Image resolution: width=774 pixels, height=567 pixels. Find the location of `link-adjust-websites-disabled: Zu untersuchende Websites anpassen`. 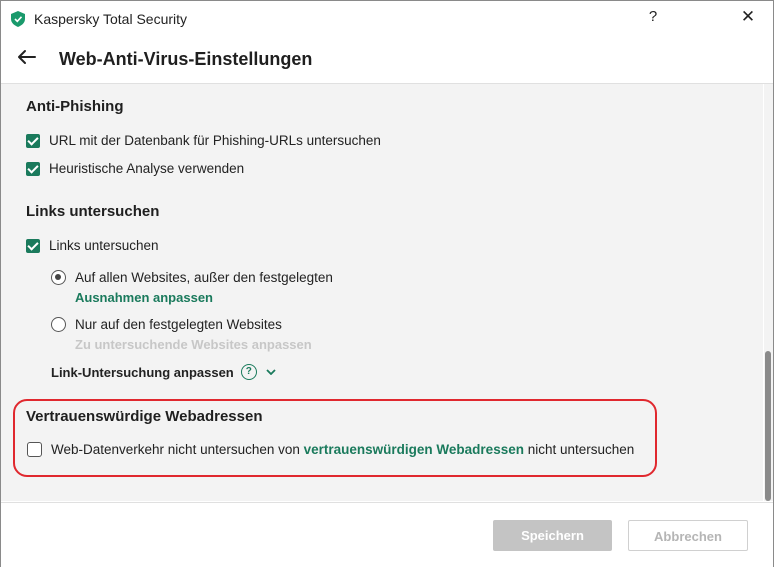

link-adjust-websites-disabled: Zu untersuchende Websites anpassen is located at coordinates (193, 344).